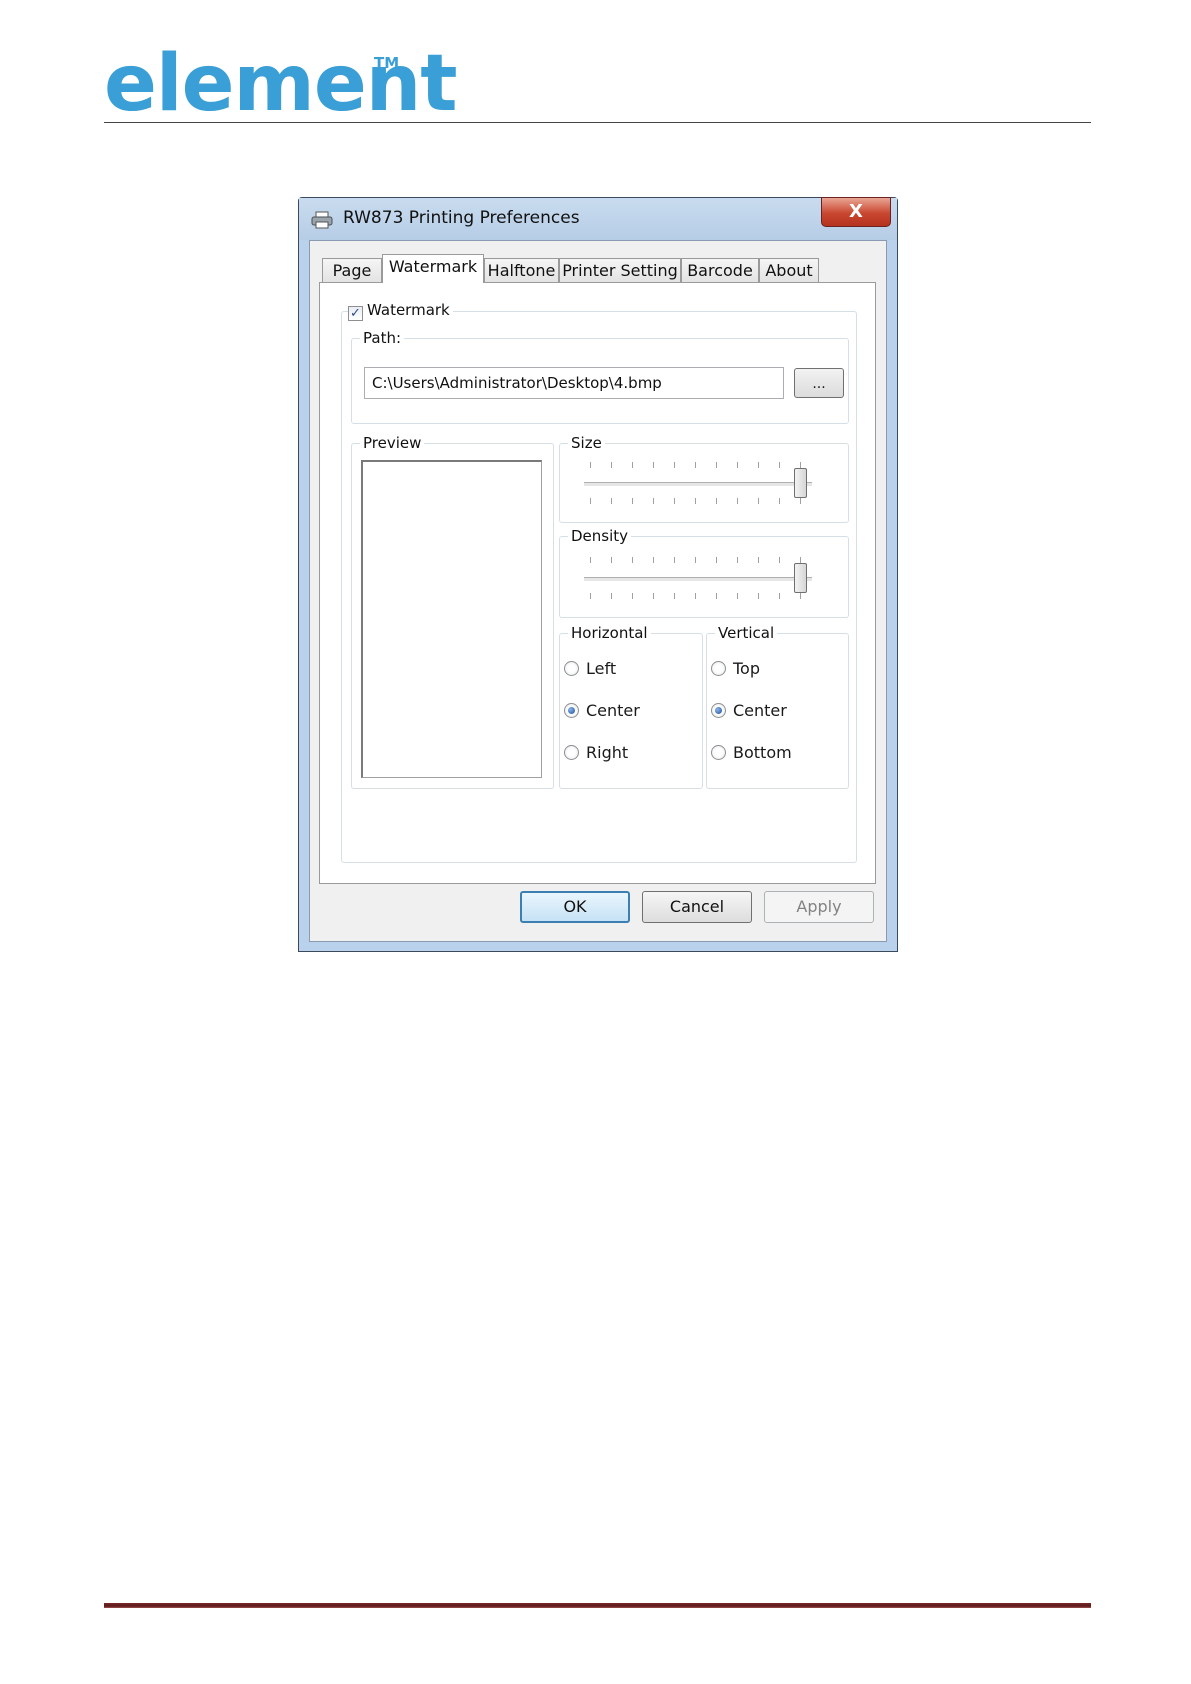 Image resolution: width=1191 pixels, height=1684 pixels. What do you see at coordinates (609, 633) in the screenshot?
I see `horizontal-label: Horizontal` at bounding box center [609, 633].